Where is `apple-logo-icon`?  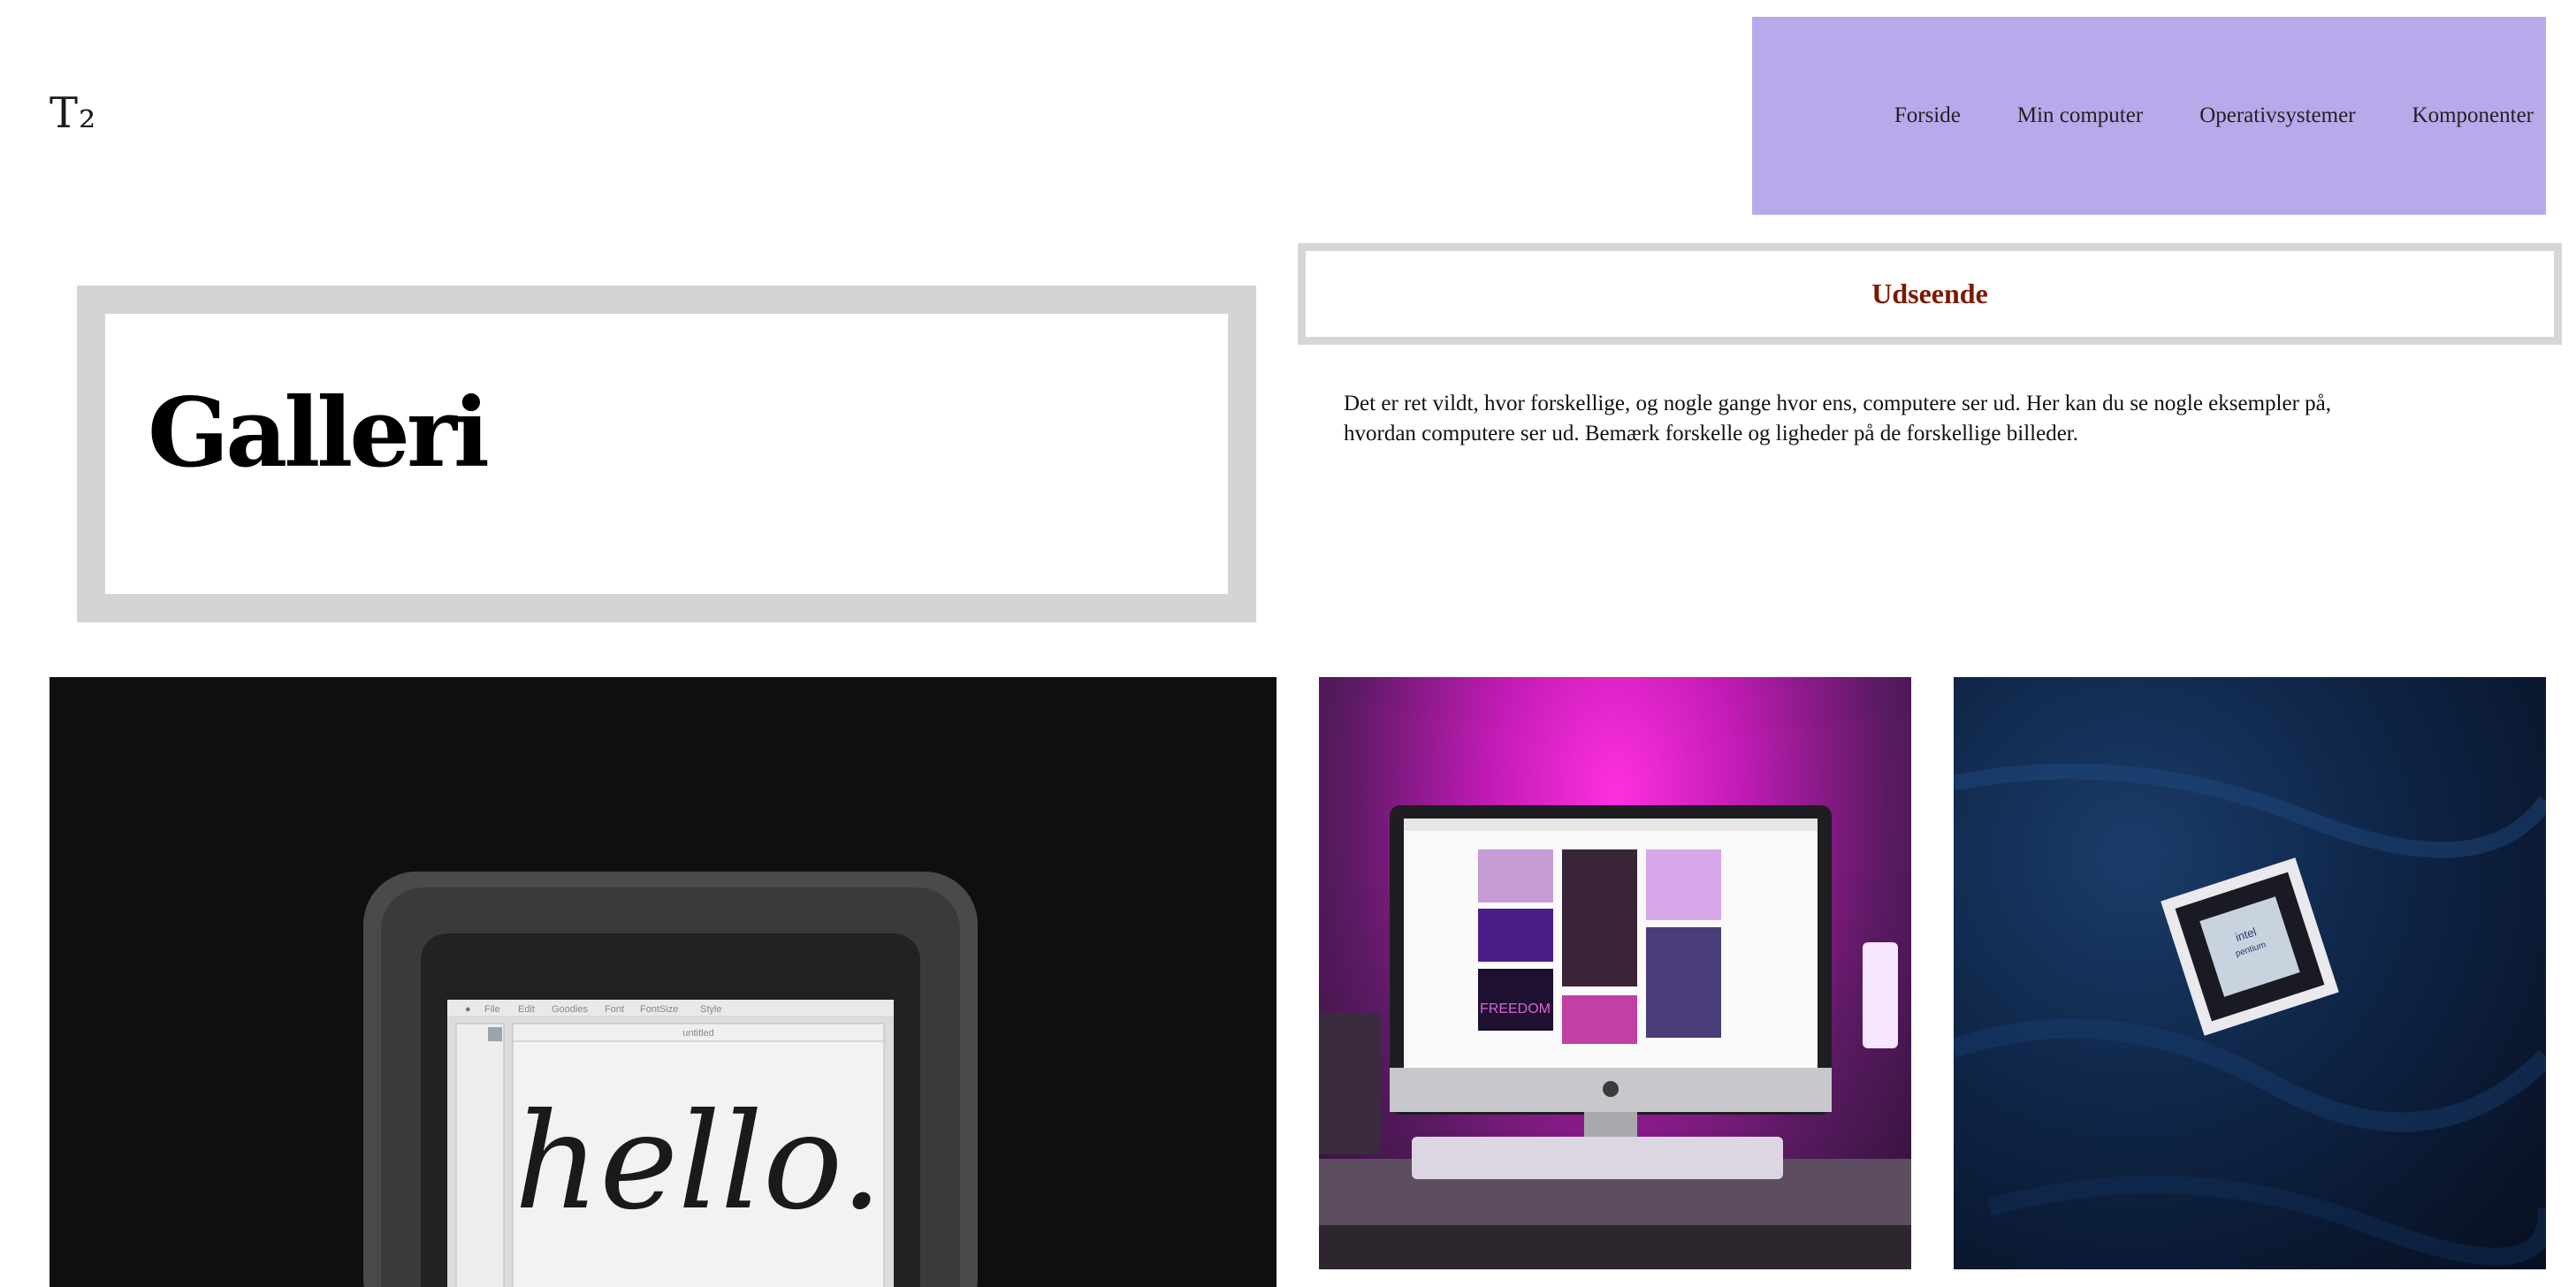 apple-logo-icon is located at coordinates (1611, 1089).